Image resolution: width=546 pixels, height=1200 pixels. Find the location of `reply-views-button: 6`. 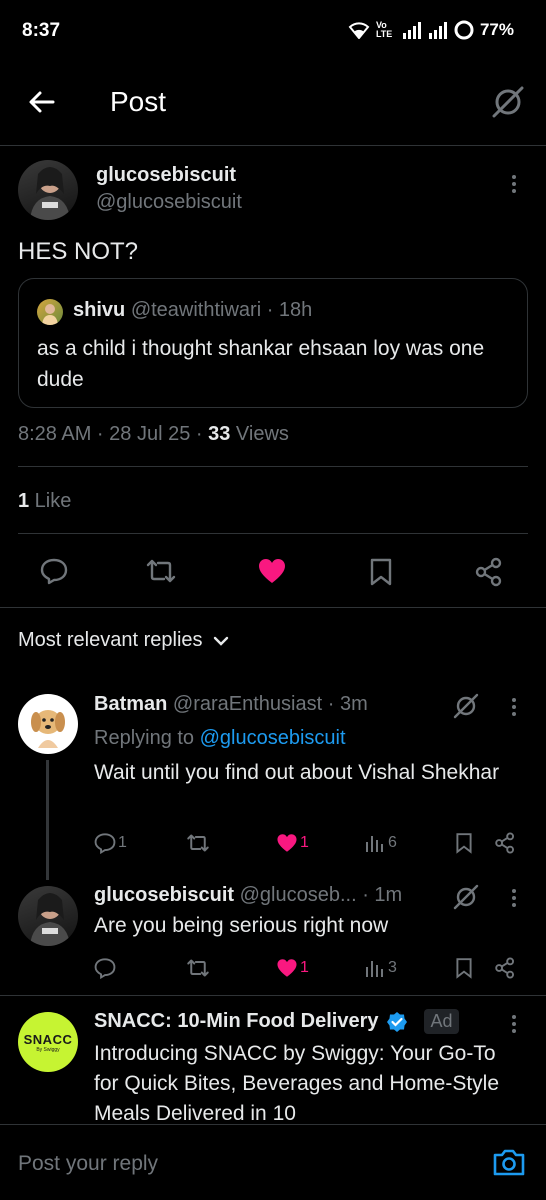

reply-views-button: 6 is located at coordinates (380, 843).